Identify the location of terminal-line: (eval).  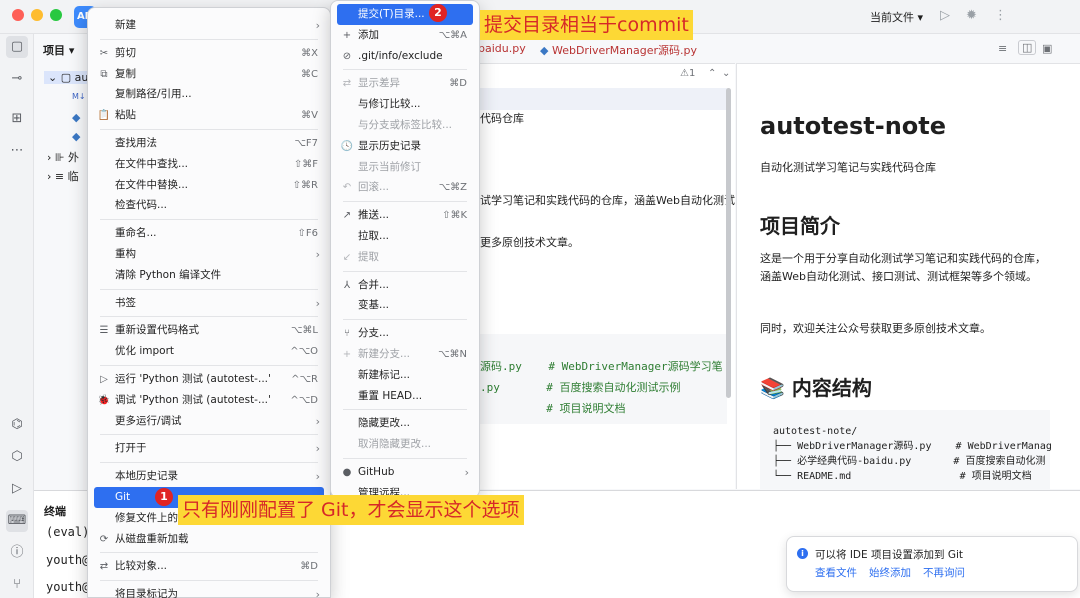
(68, 532).